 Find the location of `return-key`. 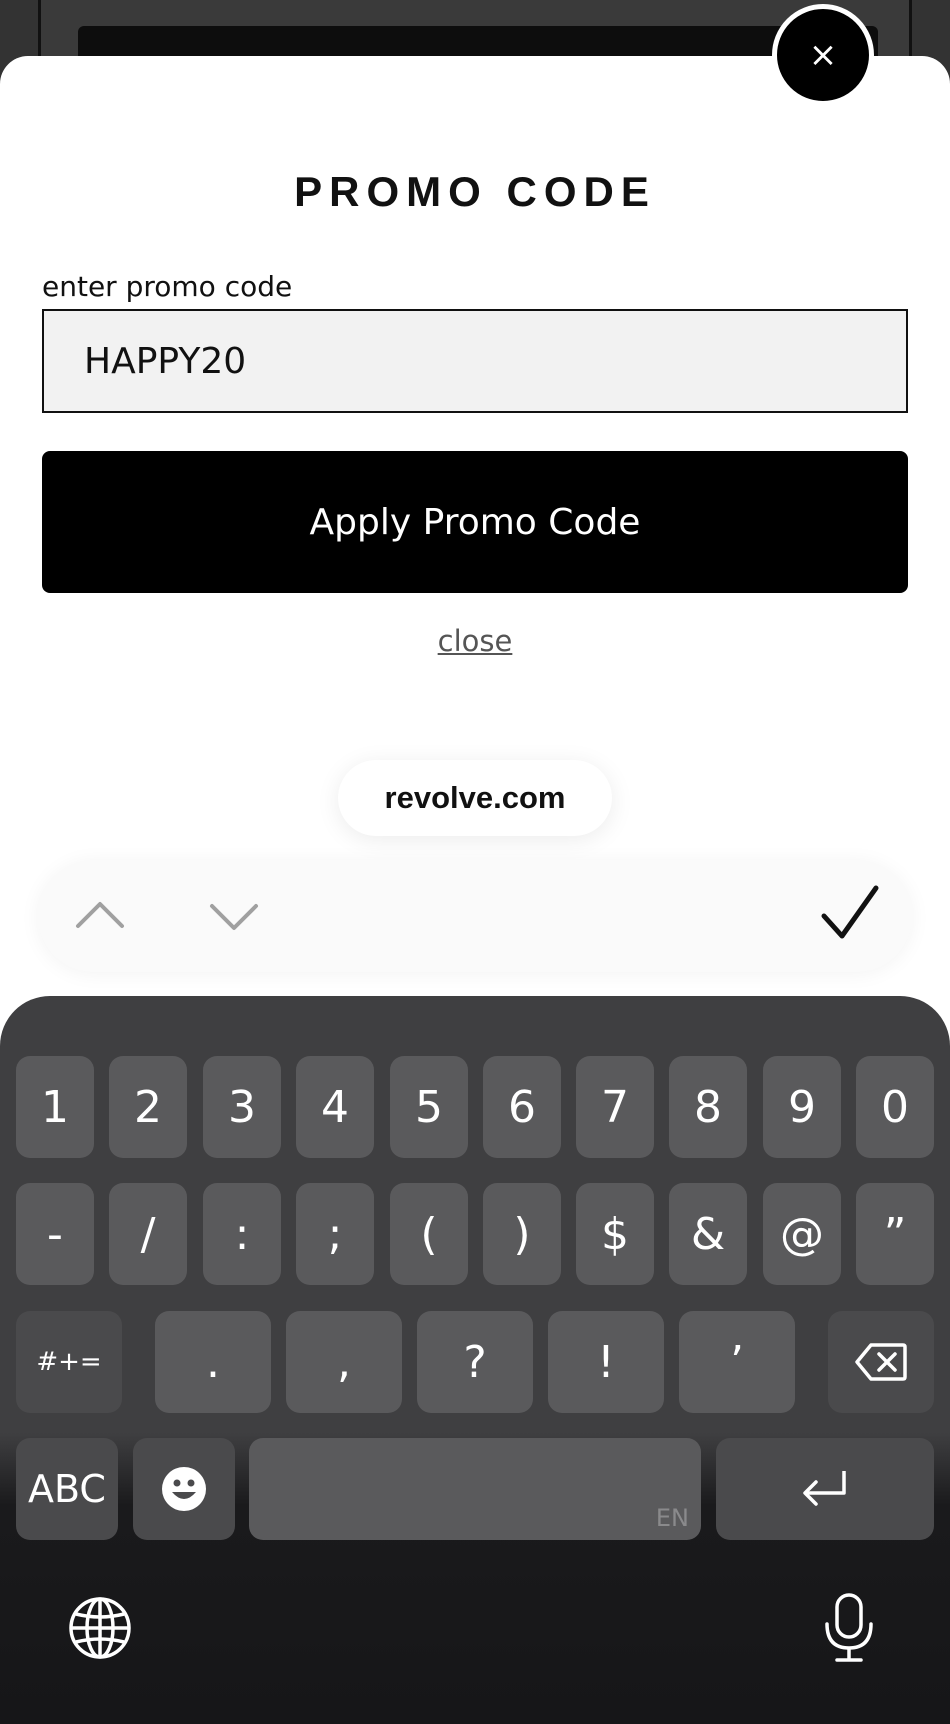

return-key is located at coordinates (825, 1489).